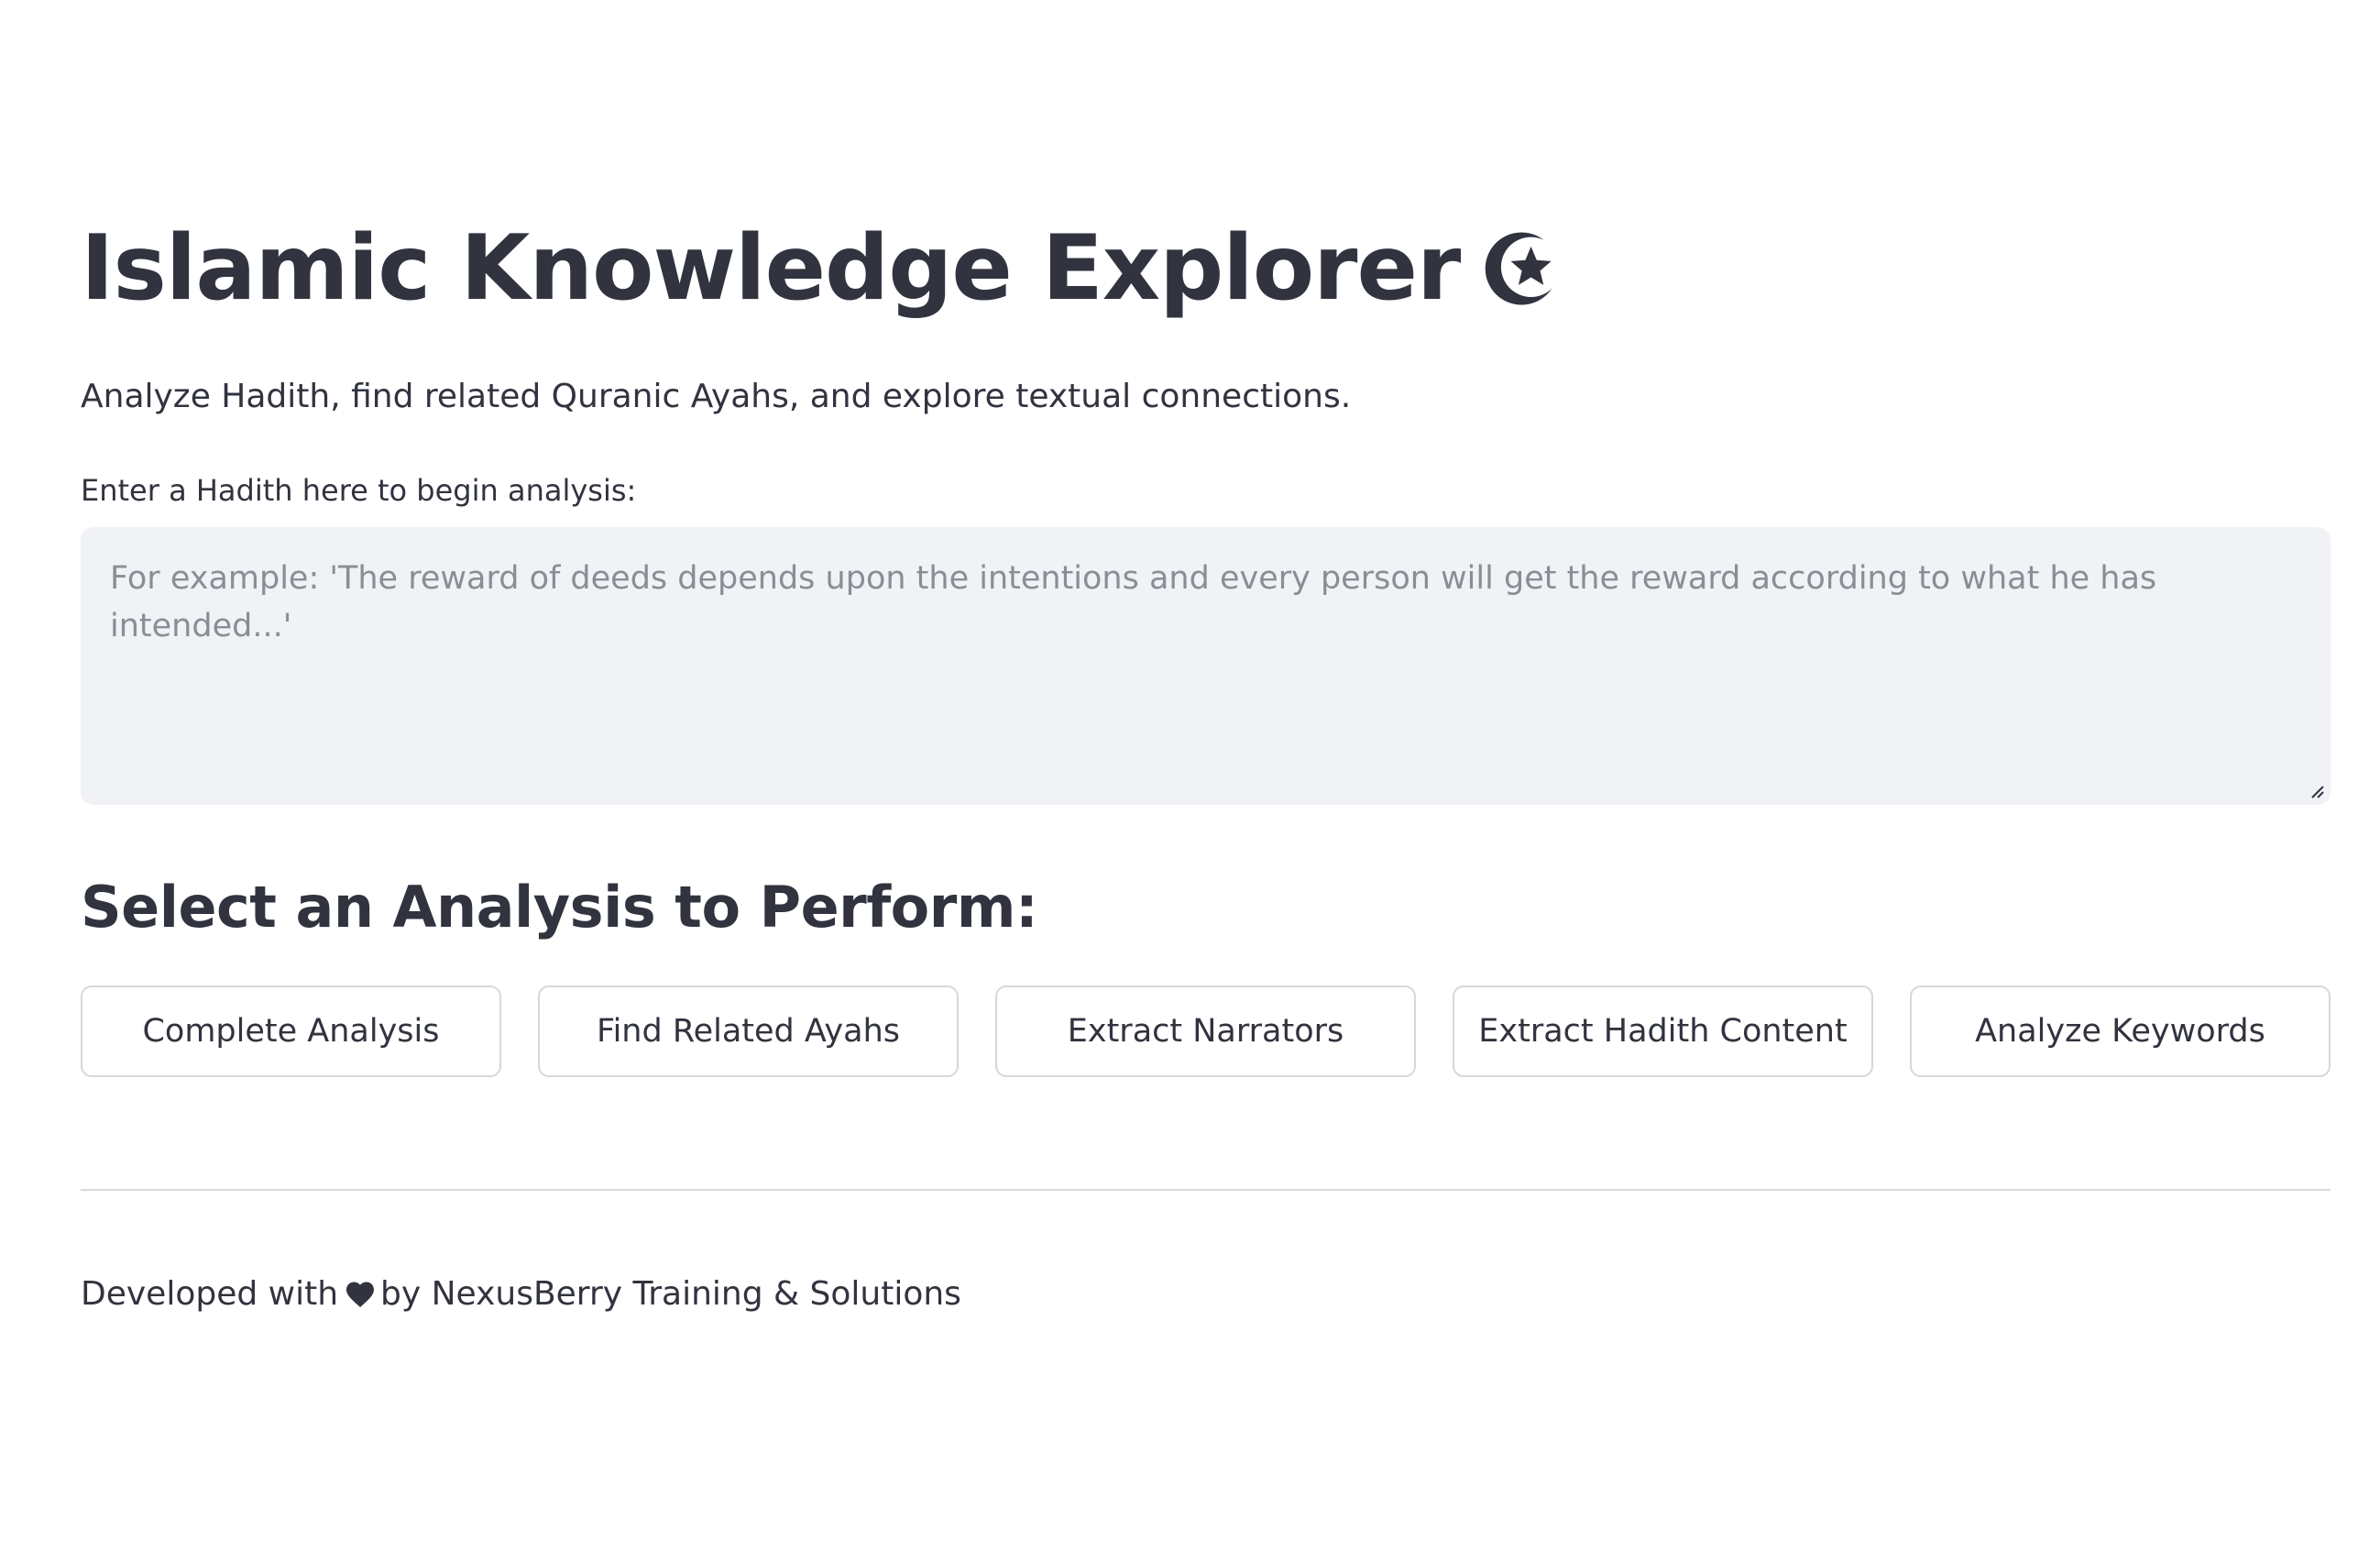 The width and height of the screenshot is (2380, 1563). I want to click on resize-handle-icon, so click(2317, 791).